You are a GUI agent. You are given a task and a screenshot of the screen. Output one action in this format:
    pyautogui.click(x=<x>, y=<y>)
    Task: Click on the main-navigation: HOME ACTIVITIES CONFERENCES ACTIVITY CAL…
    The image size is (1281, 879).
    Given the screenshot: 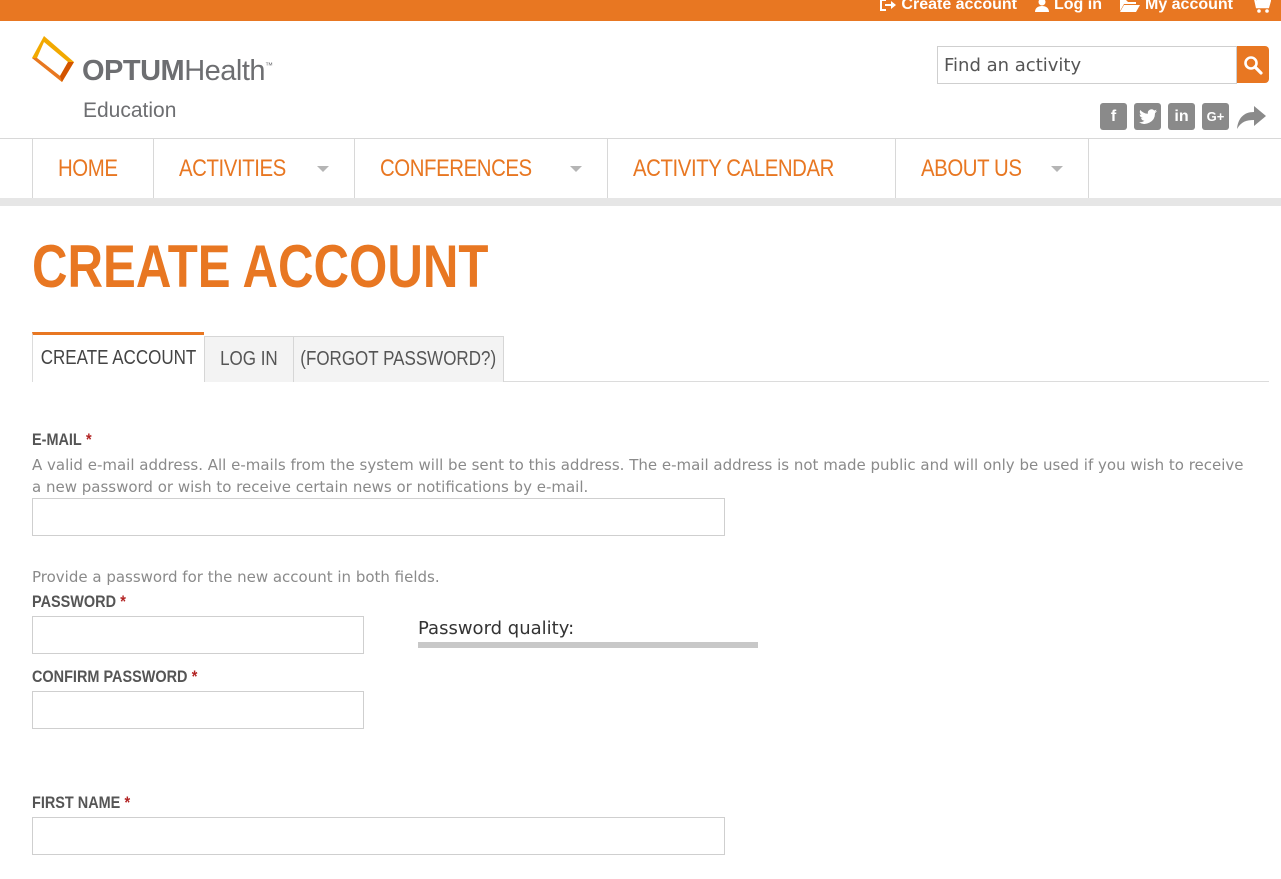 What is the action you would take?
    pyautogui.click(x=640, y=168)
    